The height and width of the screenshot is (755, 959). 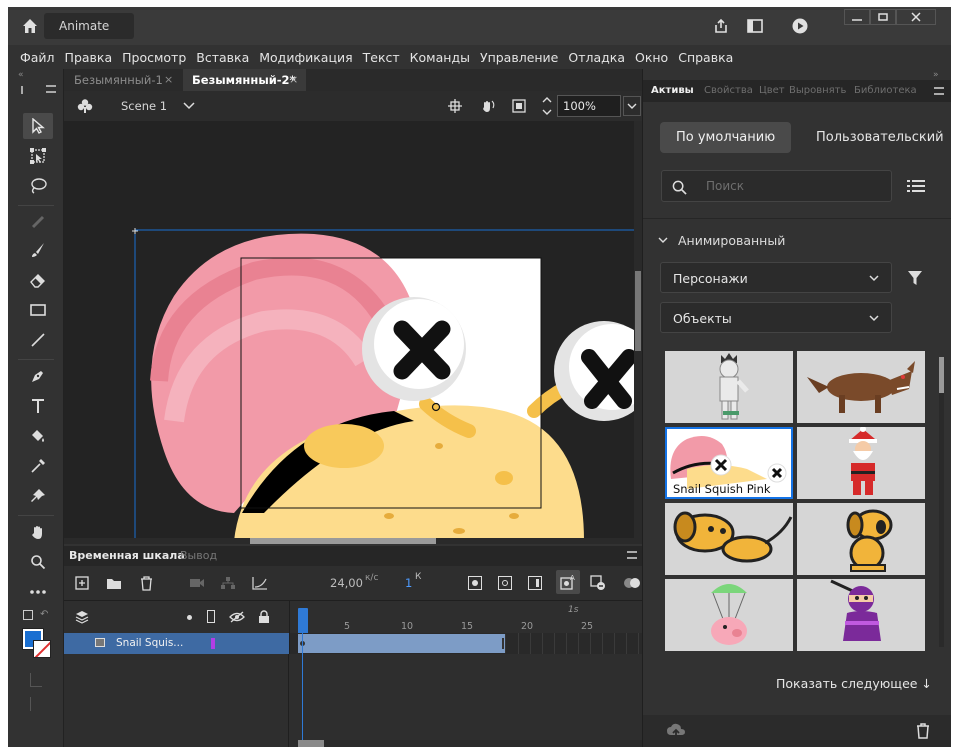 What do you see at coordinates (89, 26) in the screenshot?
I see `app-name-tab: Animate` at bounding box center [89, 26].